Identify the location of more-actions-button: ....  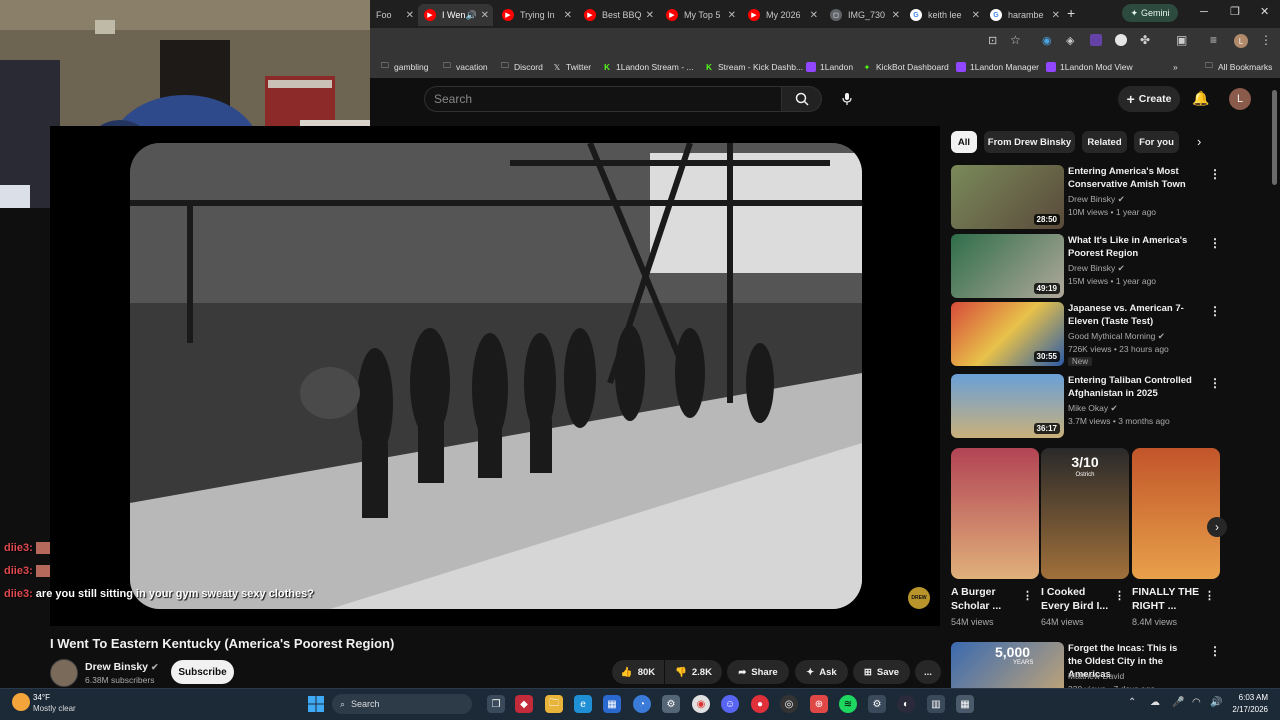
(928, 672).